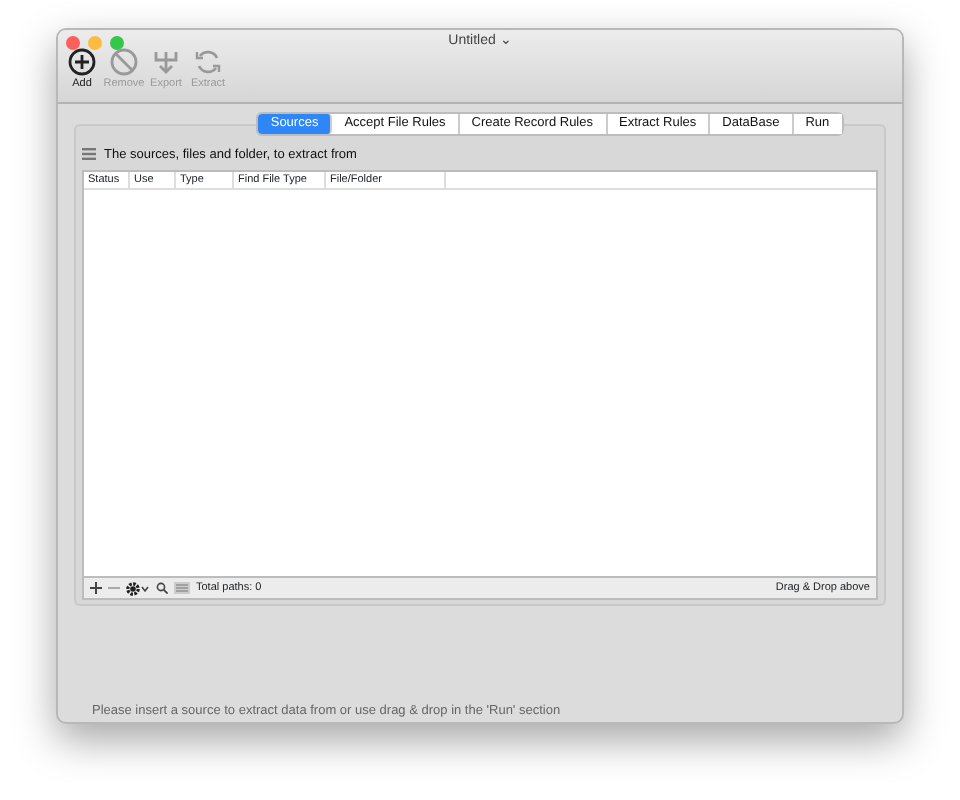  Describe the element at coordinates (138, 588) in the screenshot. I see `gear-icon` at that location.